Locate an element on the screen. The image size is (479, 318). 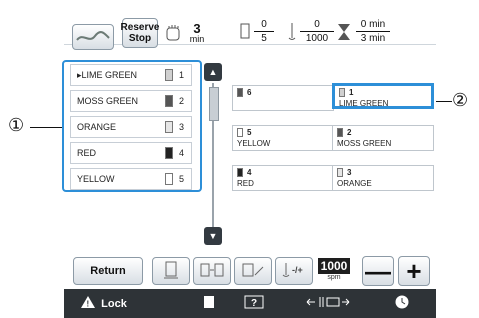
stitch-count-current: 0 is located at coordinates (317, 24).